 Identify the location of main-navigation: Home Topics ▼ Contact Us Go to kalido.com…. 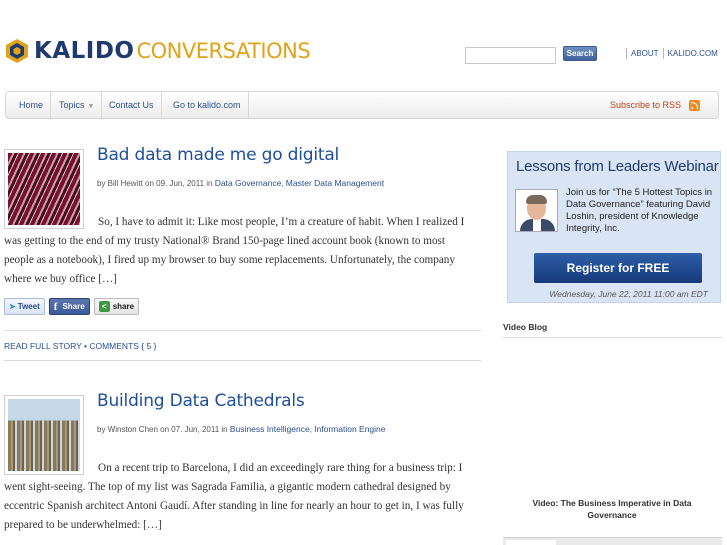
(362, 105).